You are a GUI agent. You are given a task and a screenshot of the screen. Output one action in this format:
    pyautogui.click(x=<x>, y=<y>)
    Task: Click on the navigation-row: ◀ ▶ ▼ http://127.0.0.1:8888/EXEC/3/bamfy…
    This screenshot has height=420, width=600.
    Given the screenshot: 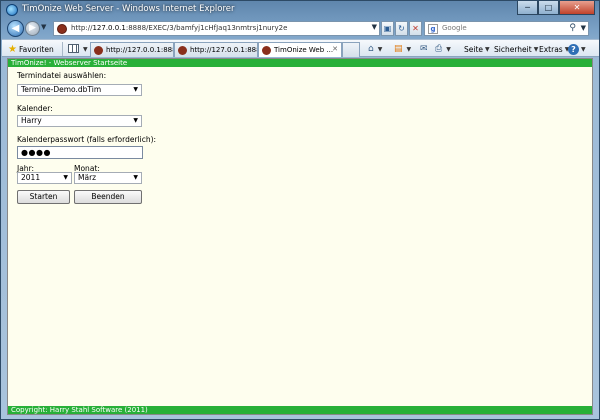 What is the action you would take?
    pyautogui.click(x=300, y=29)
    